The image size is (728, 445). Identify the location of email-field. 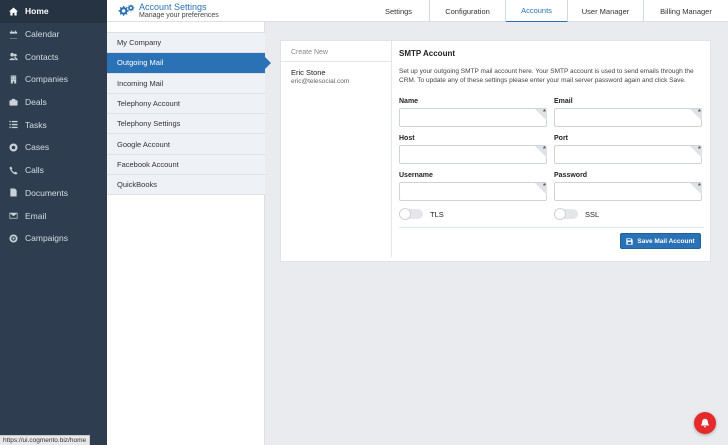
(628, 117).